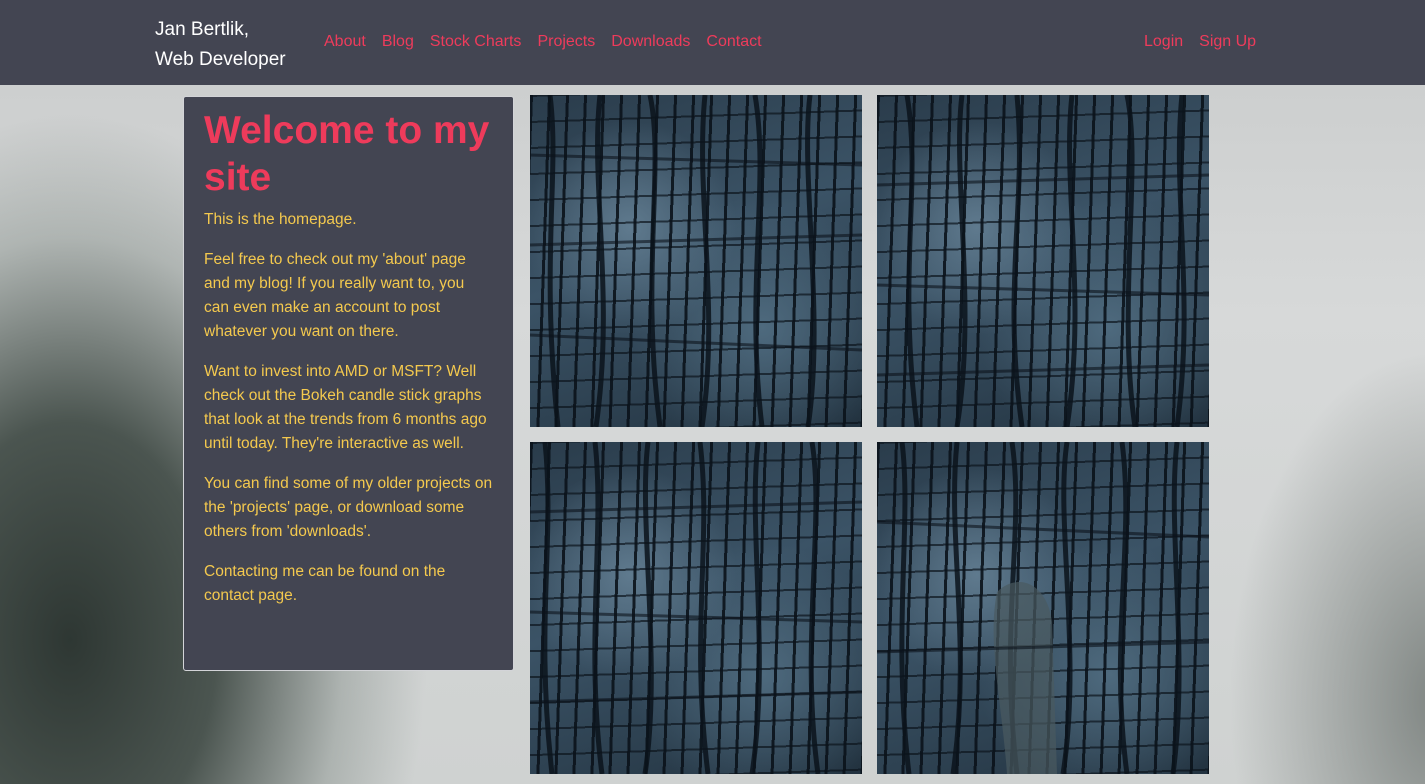  I want to click on nav-link-stock-charts: Stock Charts, so click(476, 42).